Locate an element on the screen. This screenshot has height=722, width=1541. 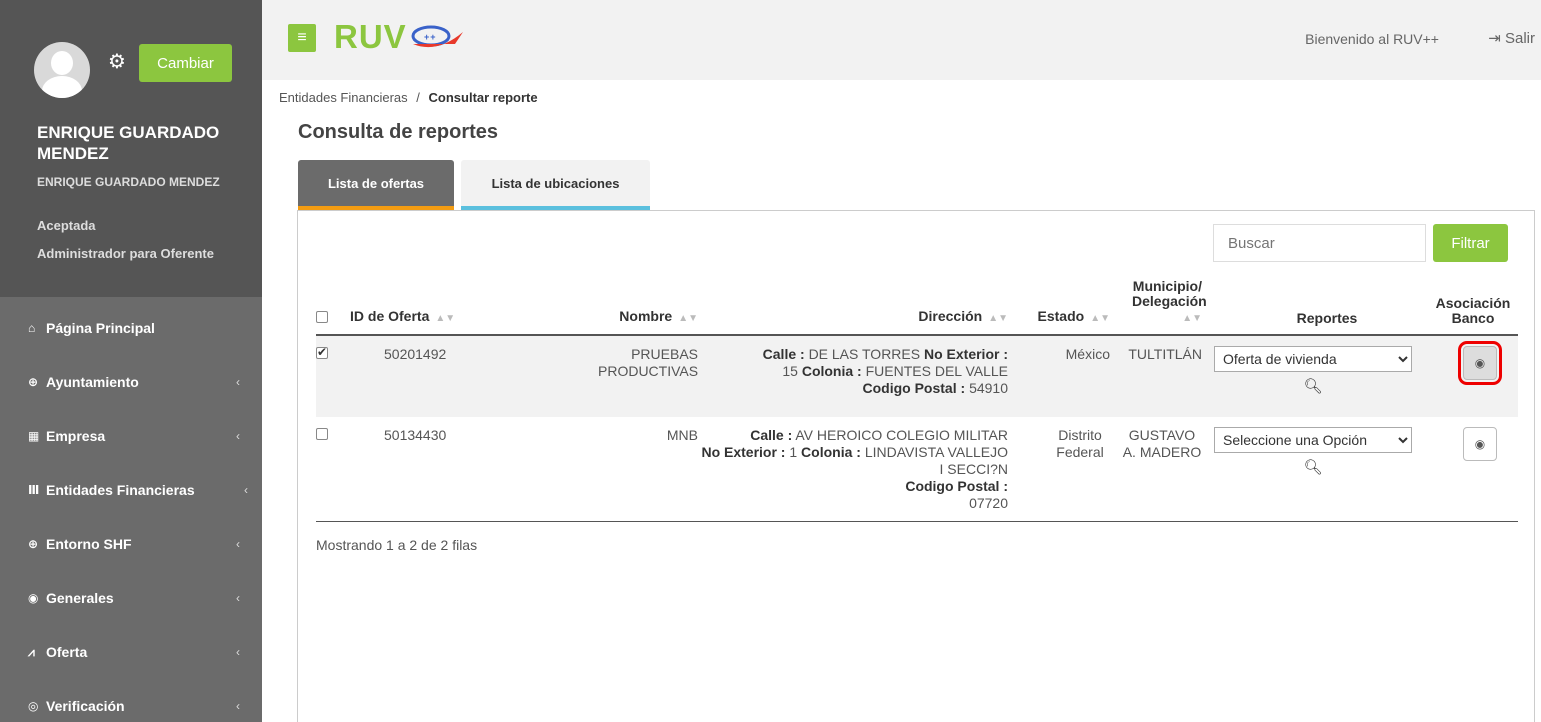
report-select: Seleccione una Opción is located at coordinates (1313, 440).